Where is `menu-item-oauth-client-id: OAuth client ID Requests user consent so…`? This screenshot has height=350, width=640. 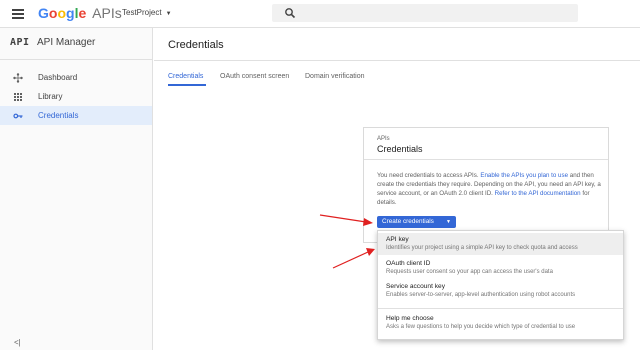
menu-item-oauth-client-id: OAuth client ID Requests user consent so… is located at coordinates (500, 268).